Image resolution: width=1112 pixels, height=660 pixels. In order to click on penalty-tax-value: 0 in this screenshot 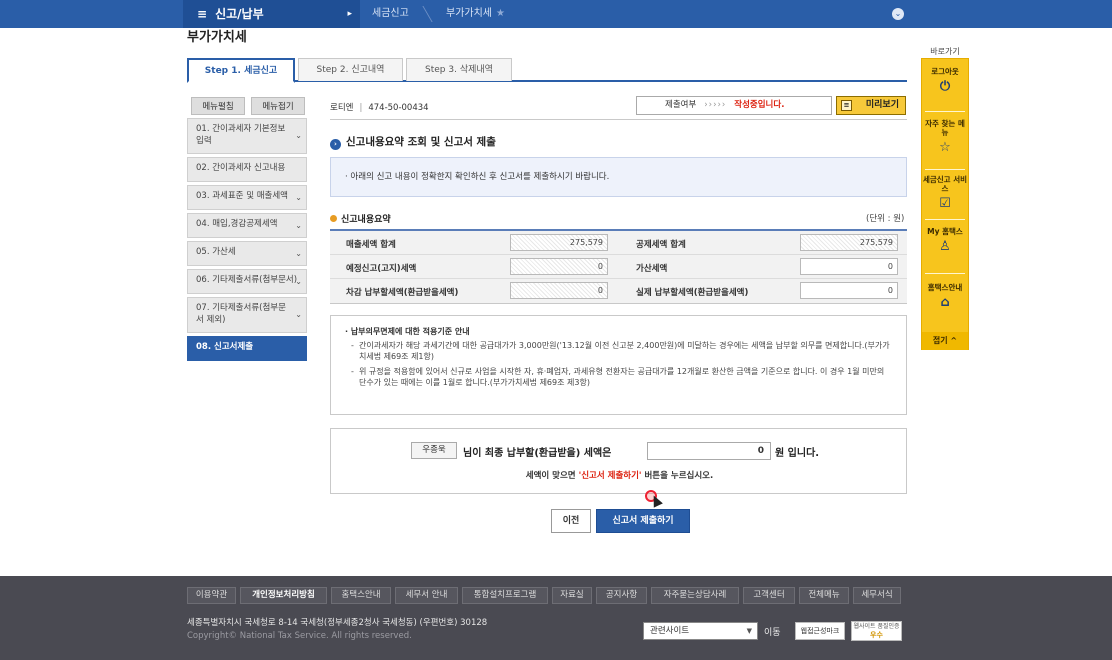, I will do `click(849, 266)`.